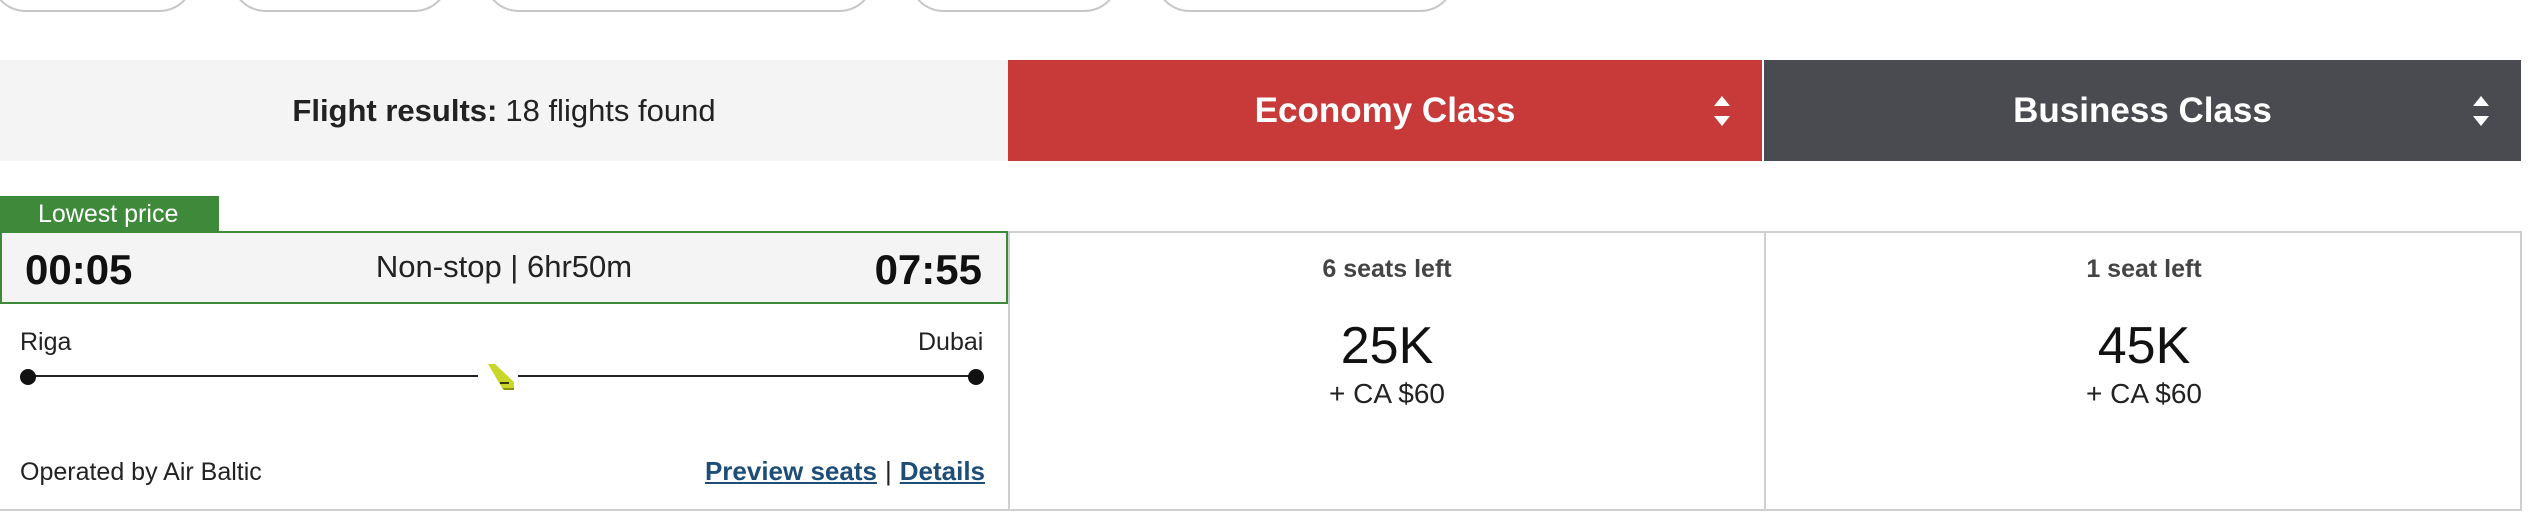 This screenshot has height=524, width=2530. Describe the element at coordinates (395, 110) in the screenshot. I see `results-label: Flight results:` at that location.